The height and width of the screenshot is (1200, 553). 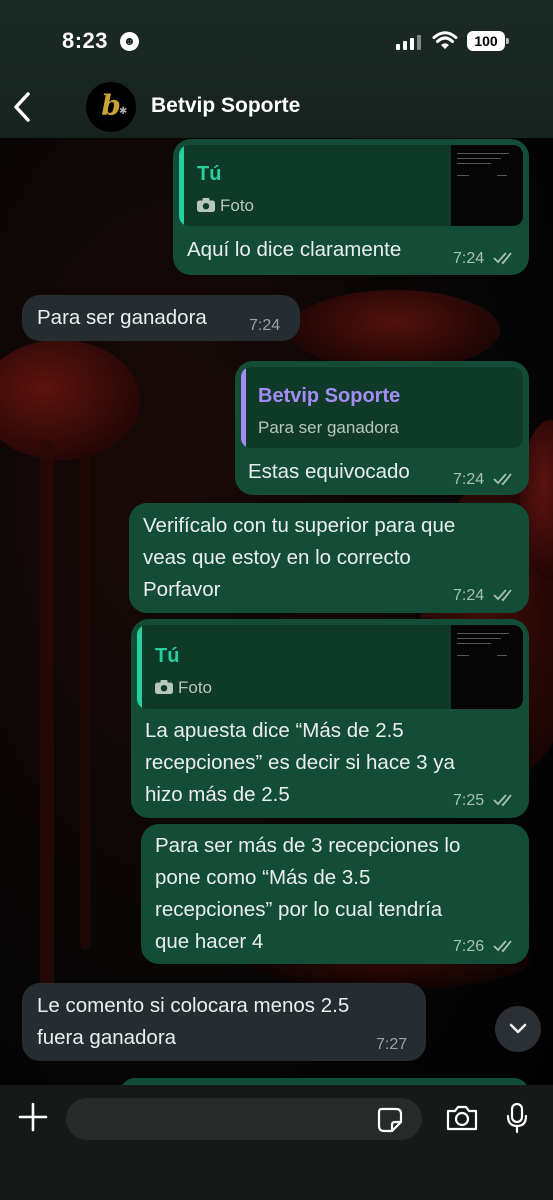 I want to click on scroll-to-bottom-button, so click(x=518, y=1029).